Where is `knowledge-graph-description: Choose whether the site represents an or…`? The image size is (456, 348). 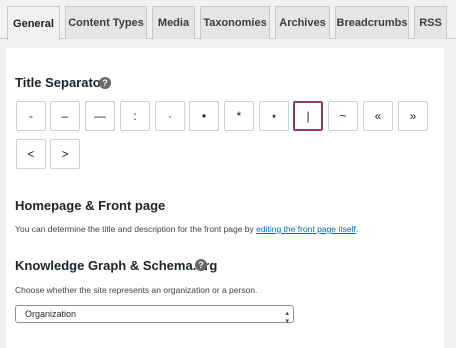 knowledge-graph-description: Choose whether the site represents an or… is located at coordinates (136, 290).